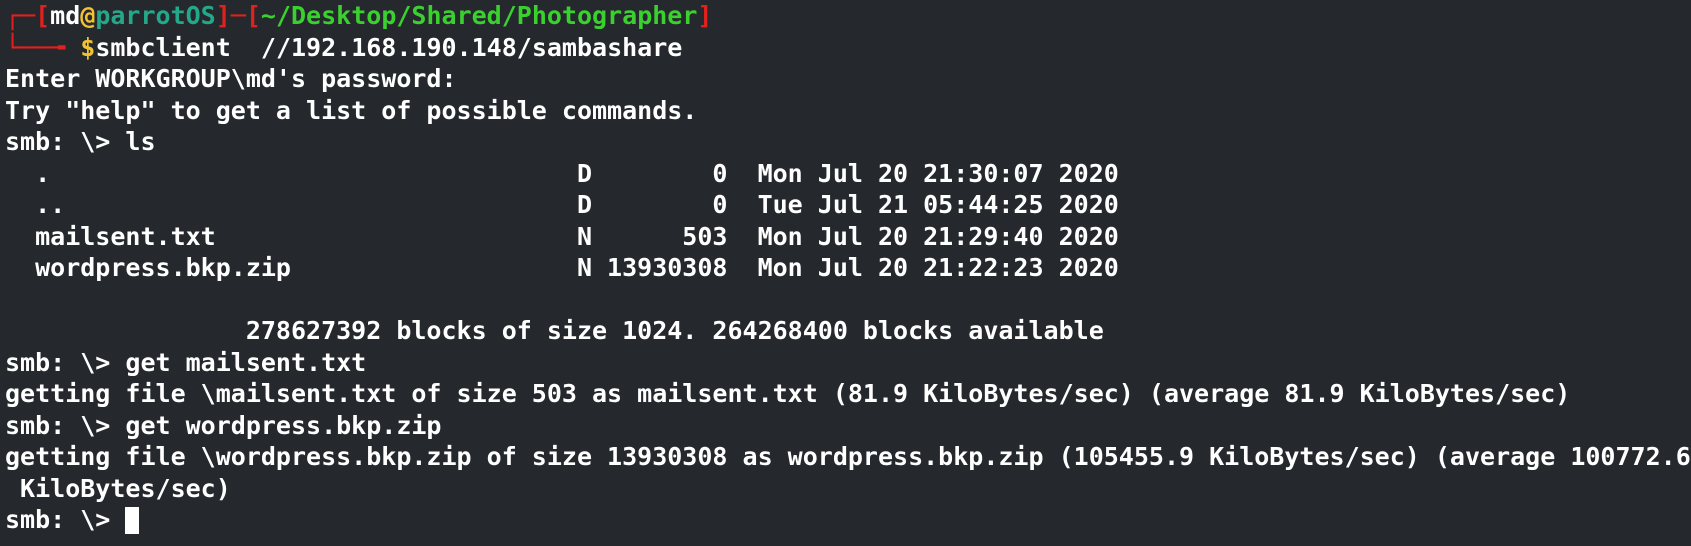 The width and height of the screenshot is (1691, 546). I want to click on prompt-box-top: ┌─[, so click(28, 15).